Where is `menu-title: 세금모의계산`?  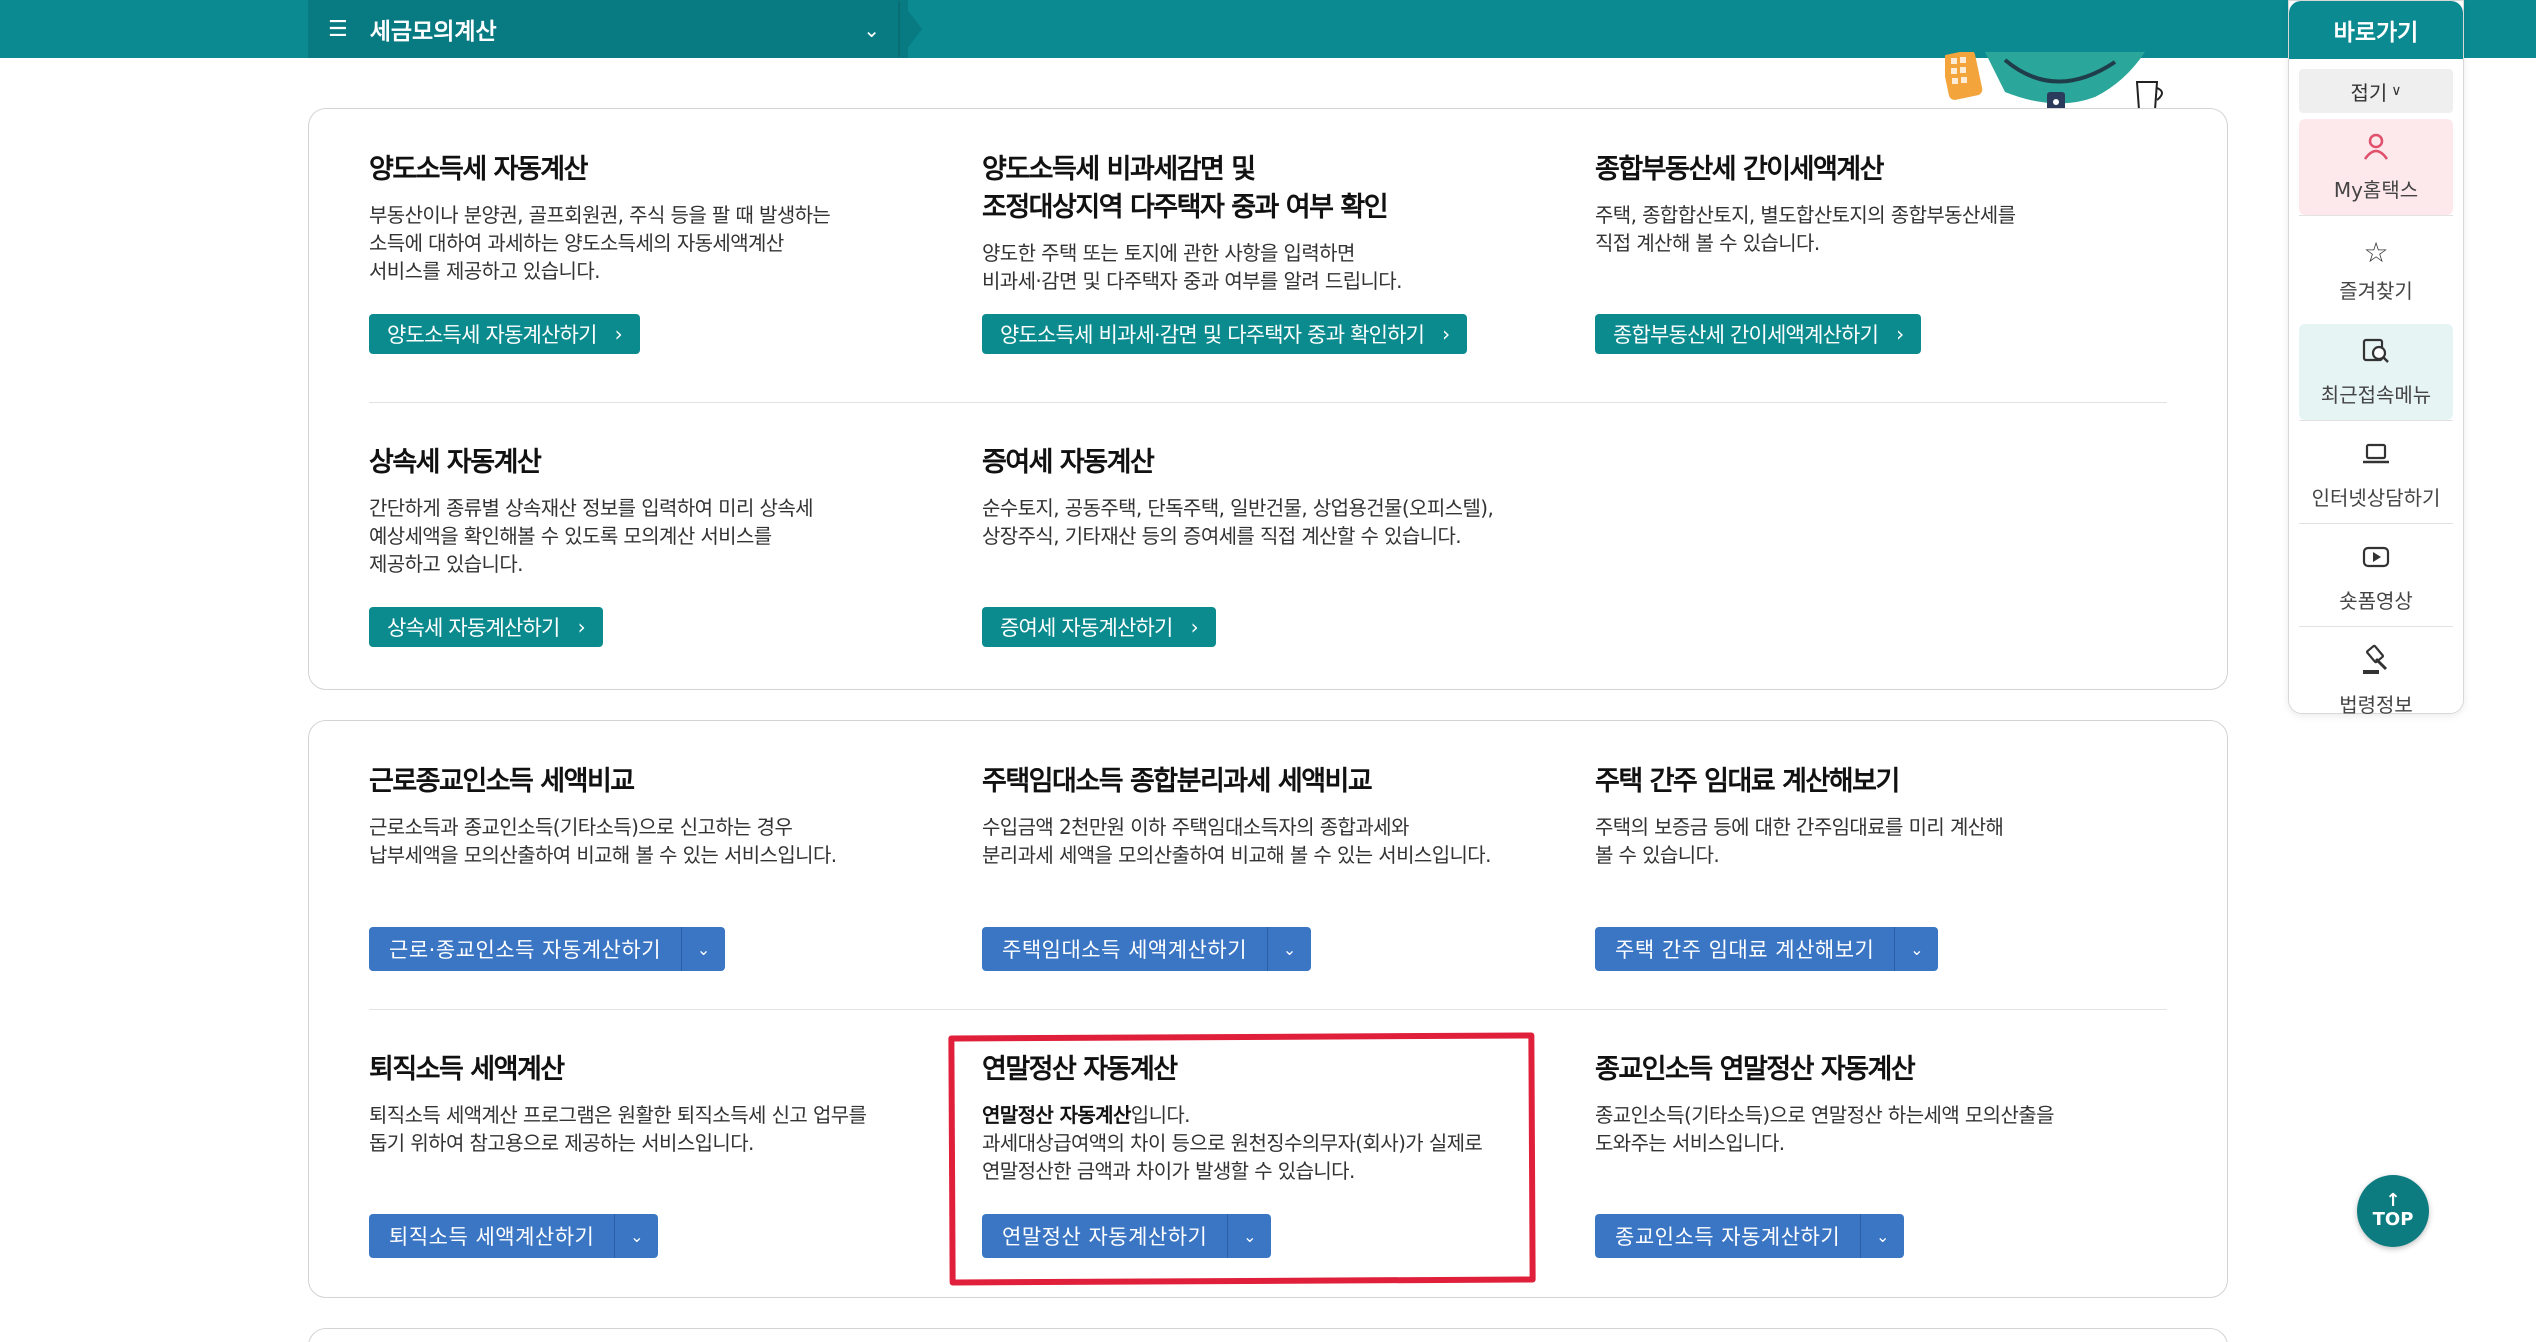 menu-title: 세금모의계산 is located at coordinates (433, 32).